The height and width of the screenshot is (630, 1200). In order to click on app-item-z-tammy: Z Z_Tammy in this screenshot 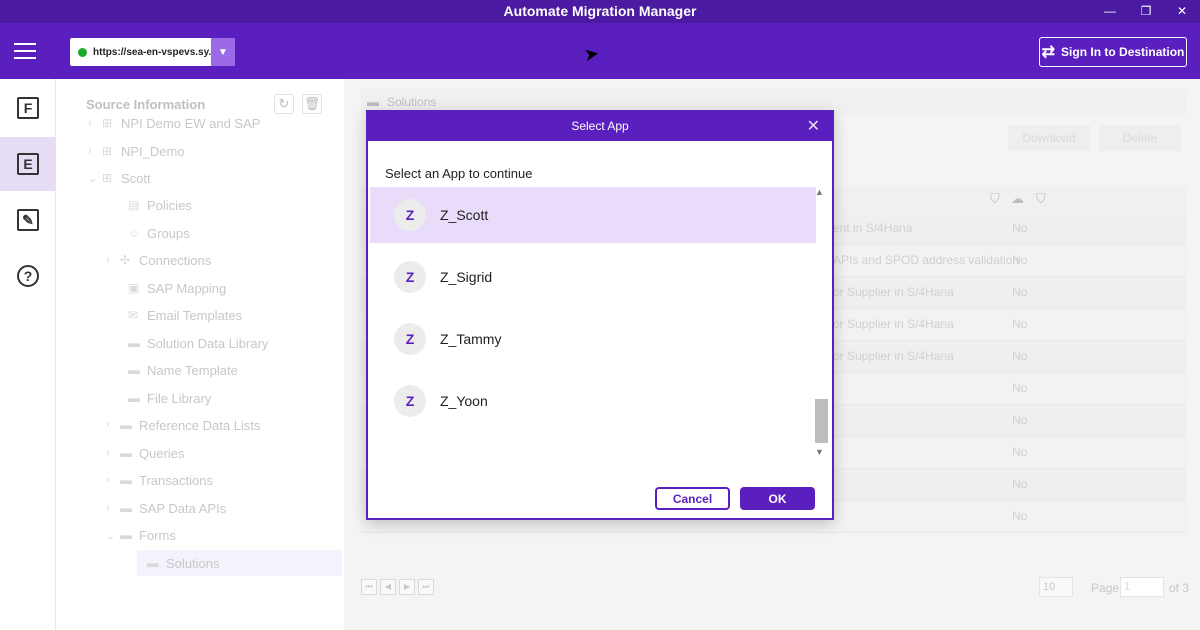, I will do `click(593, 339)`.